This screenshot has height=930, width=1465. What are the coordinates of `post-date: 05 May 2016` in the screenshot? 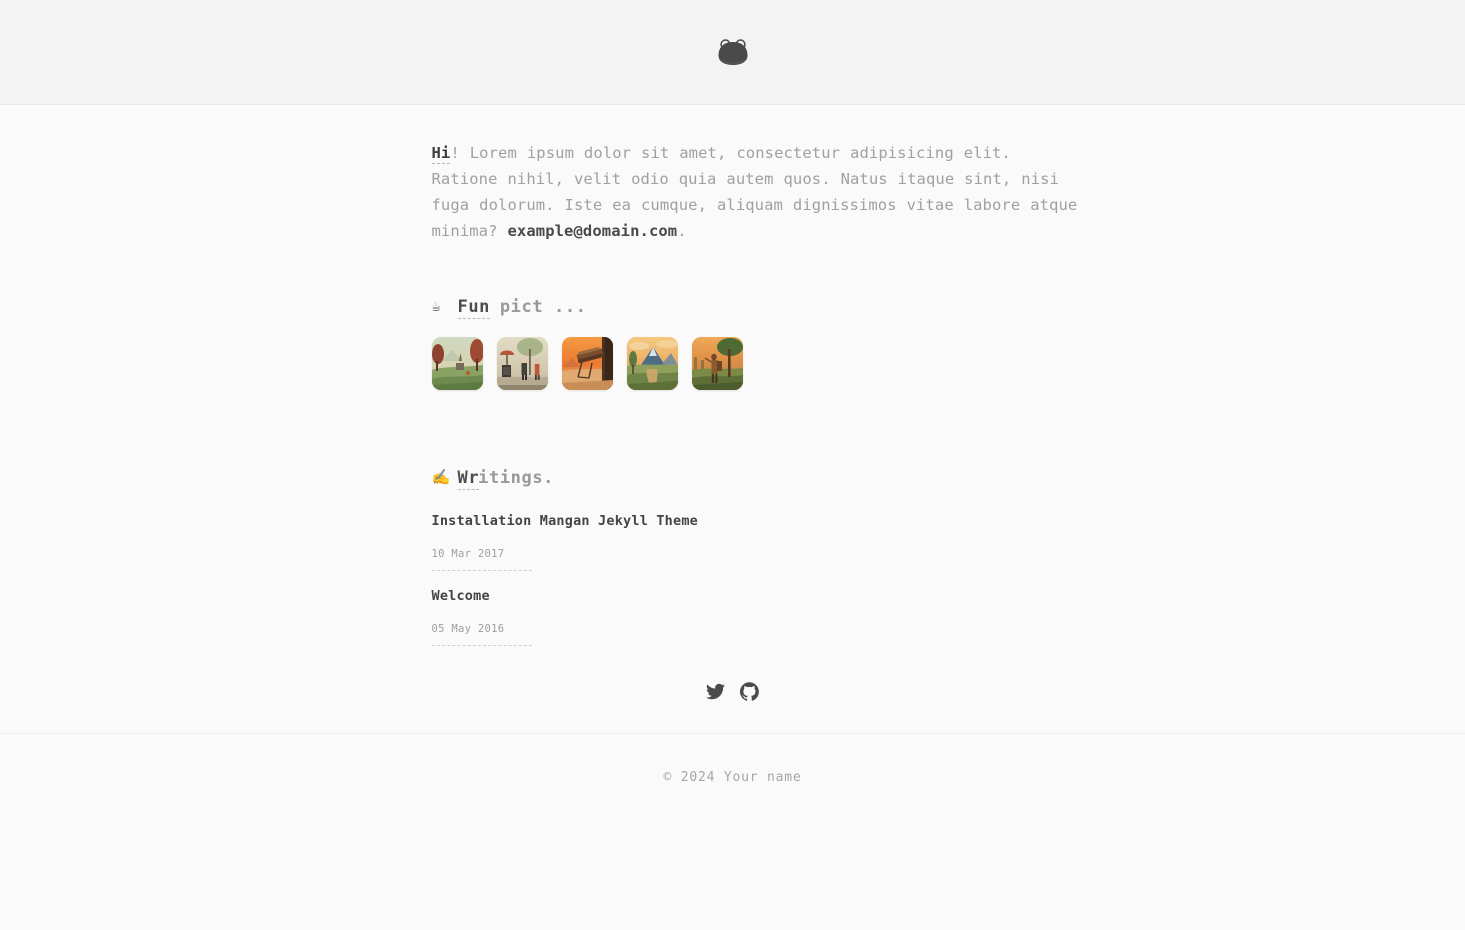 It's located at (468, 629).